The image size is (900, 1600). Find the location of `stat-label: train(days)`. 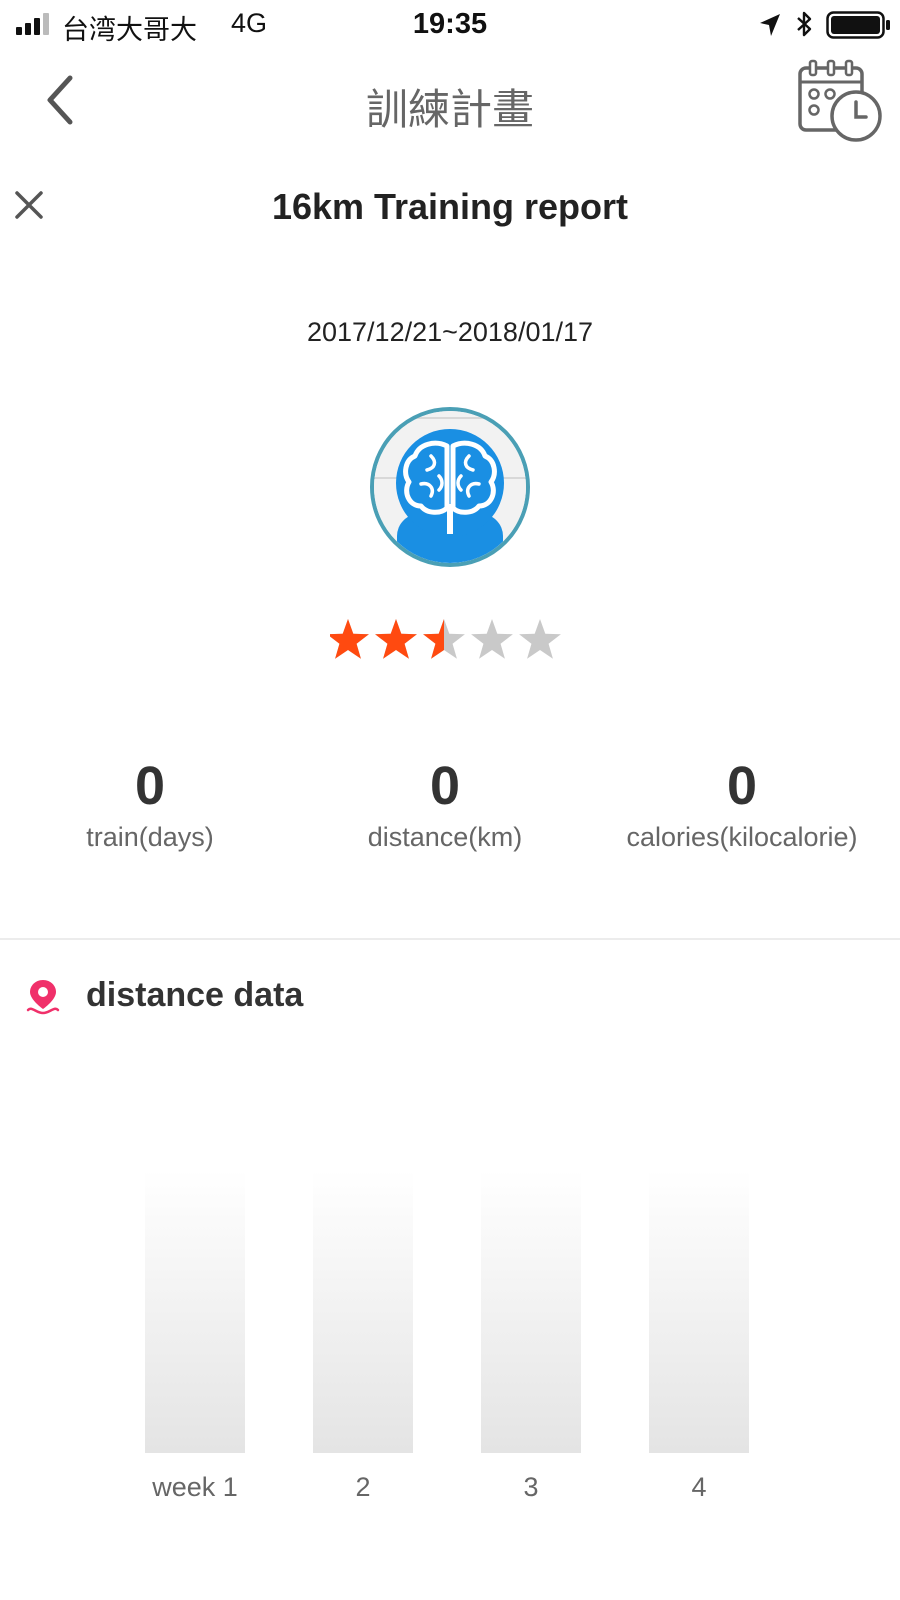

stat-label: train(days) is located at coordinates (150, 837).